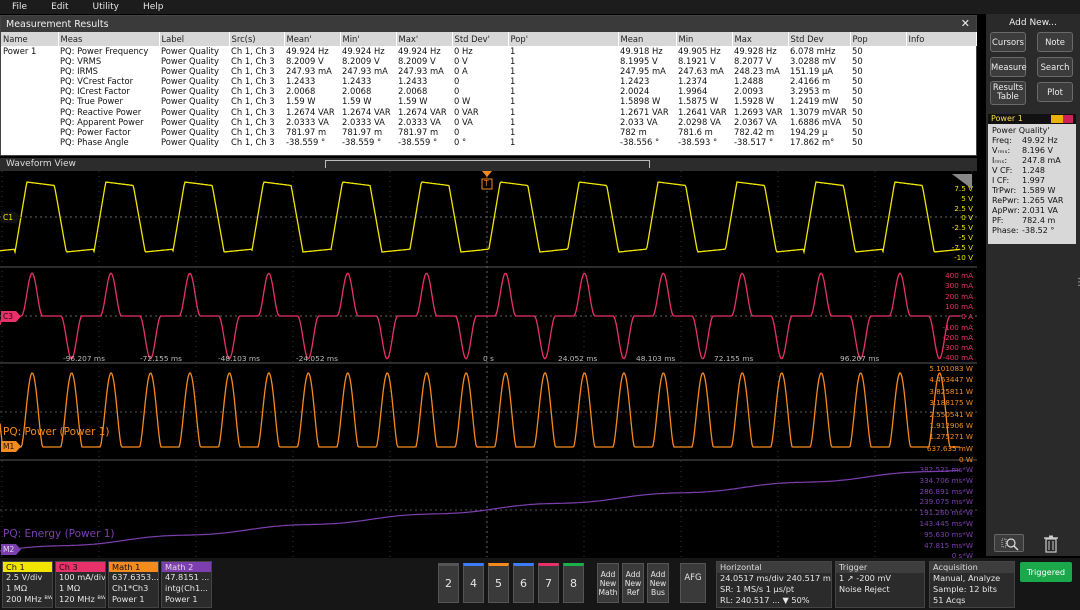 The height and width of the screenshot is (610, 1080). I want to click on column-header: Max, so click(760, 39).